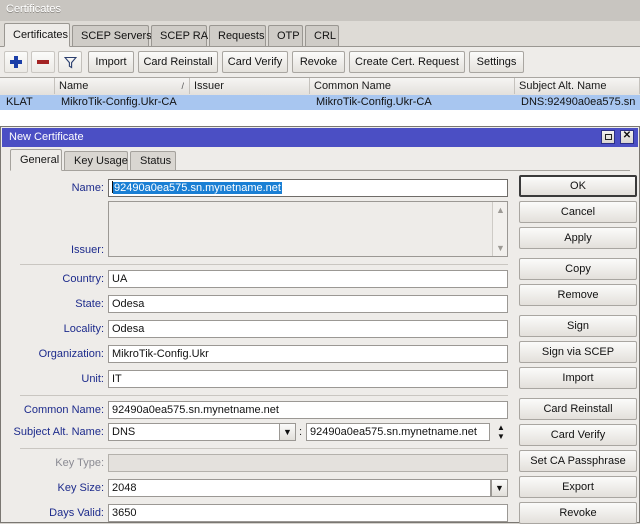 Image resolution: width=640 pixels, height=524 pixels. What do you see at coordinates (578, 513) in the screenshot?
I see `revoke-button: Revoke` at bounding box center [578, 513].